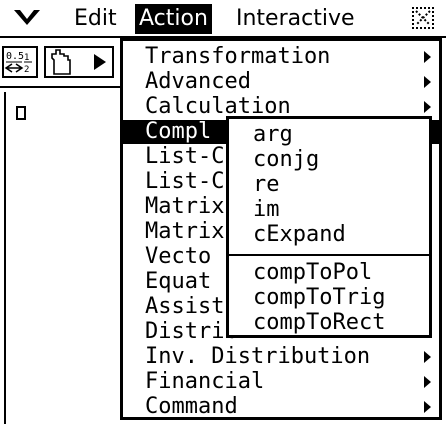  What do you see at coordinates (258, 356) in the screenshot?
I see `dropdown-item-label: Inv. Distribution` at bounding box center [258, 356].